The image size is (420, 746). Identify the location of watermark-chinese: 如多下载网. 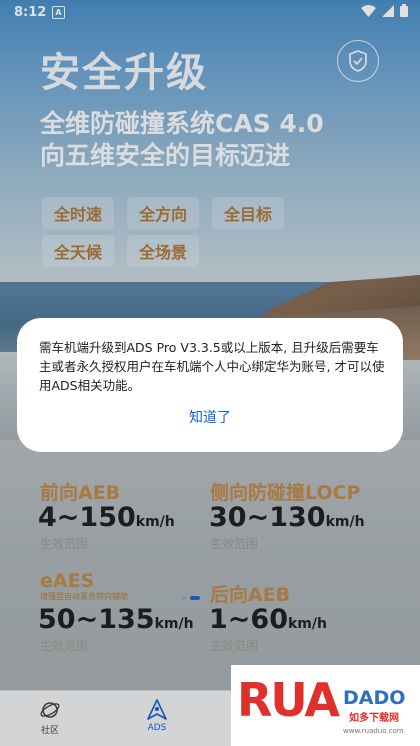
(374, 718).